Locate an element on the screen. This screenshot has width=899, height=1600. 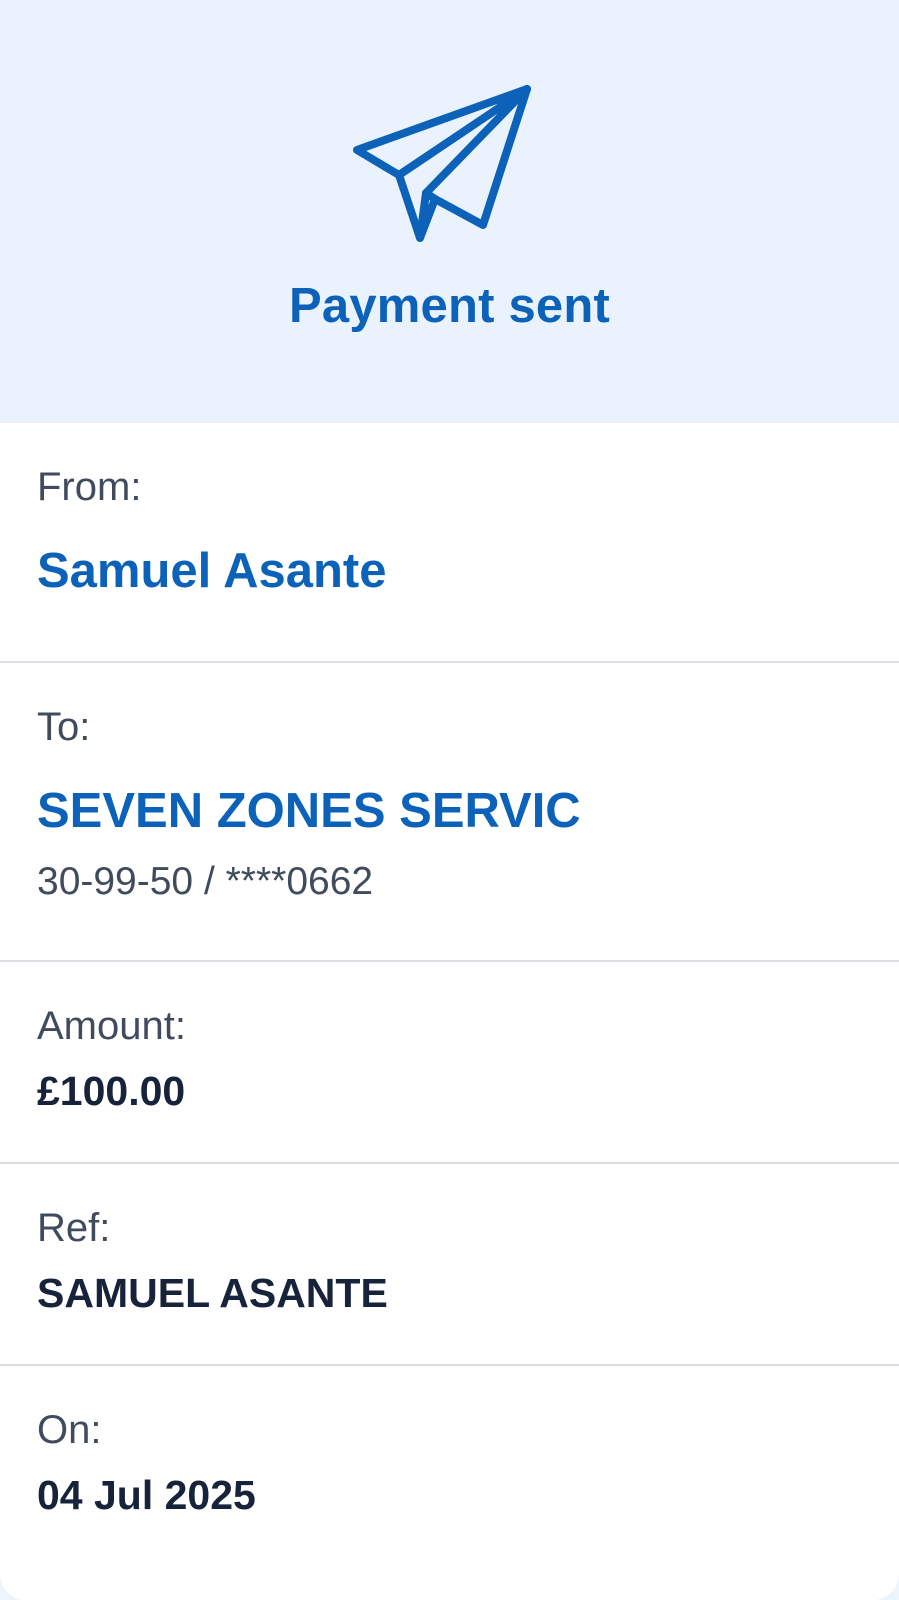
to-label: To: is located at coordinates (64, 727).